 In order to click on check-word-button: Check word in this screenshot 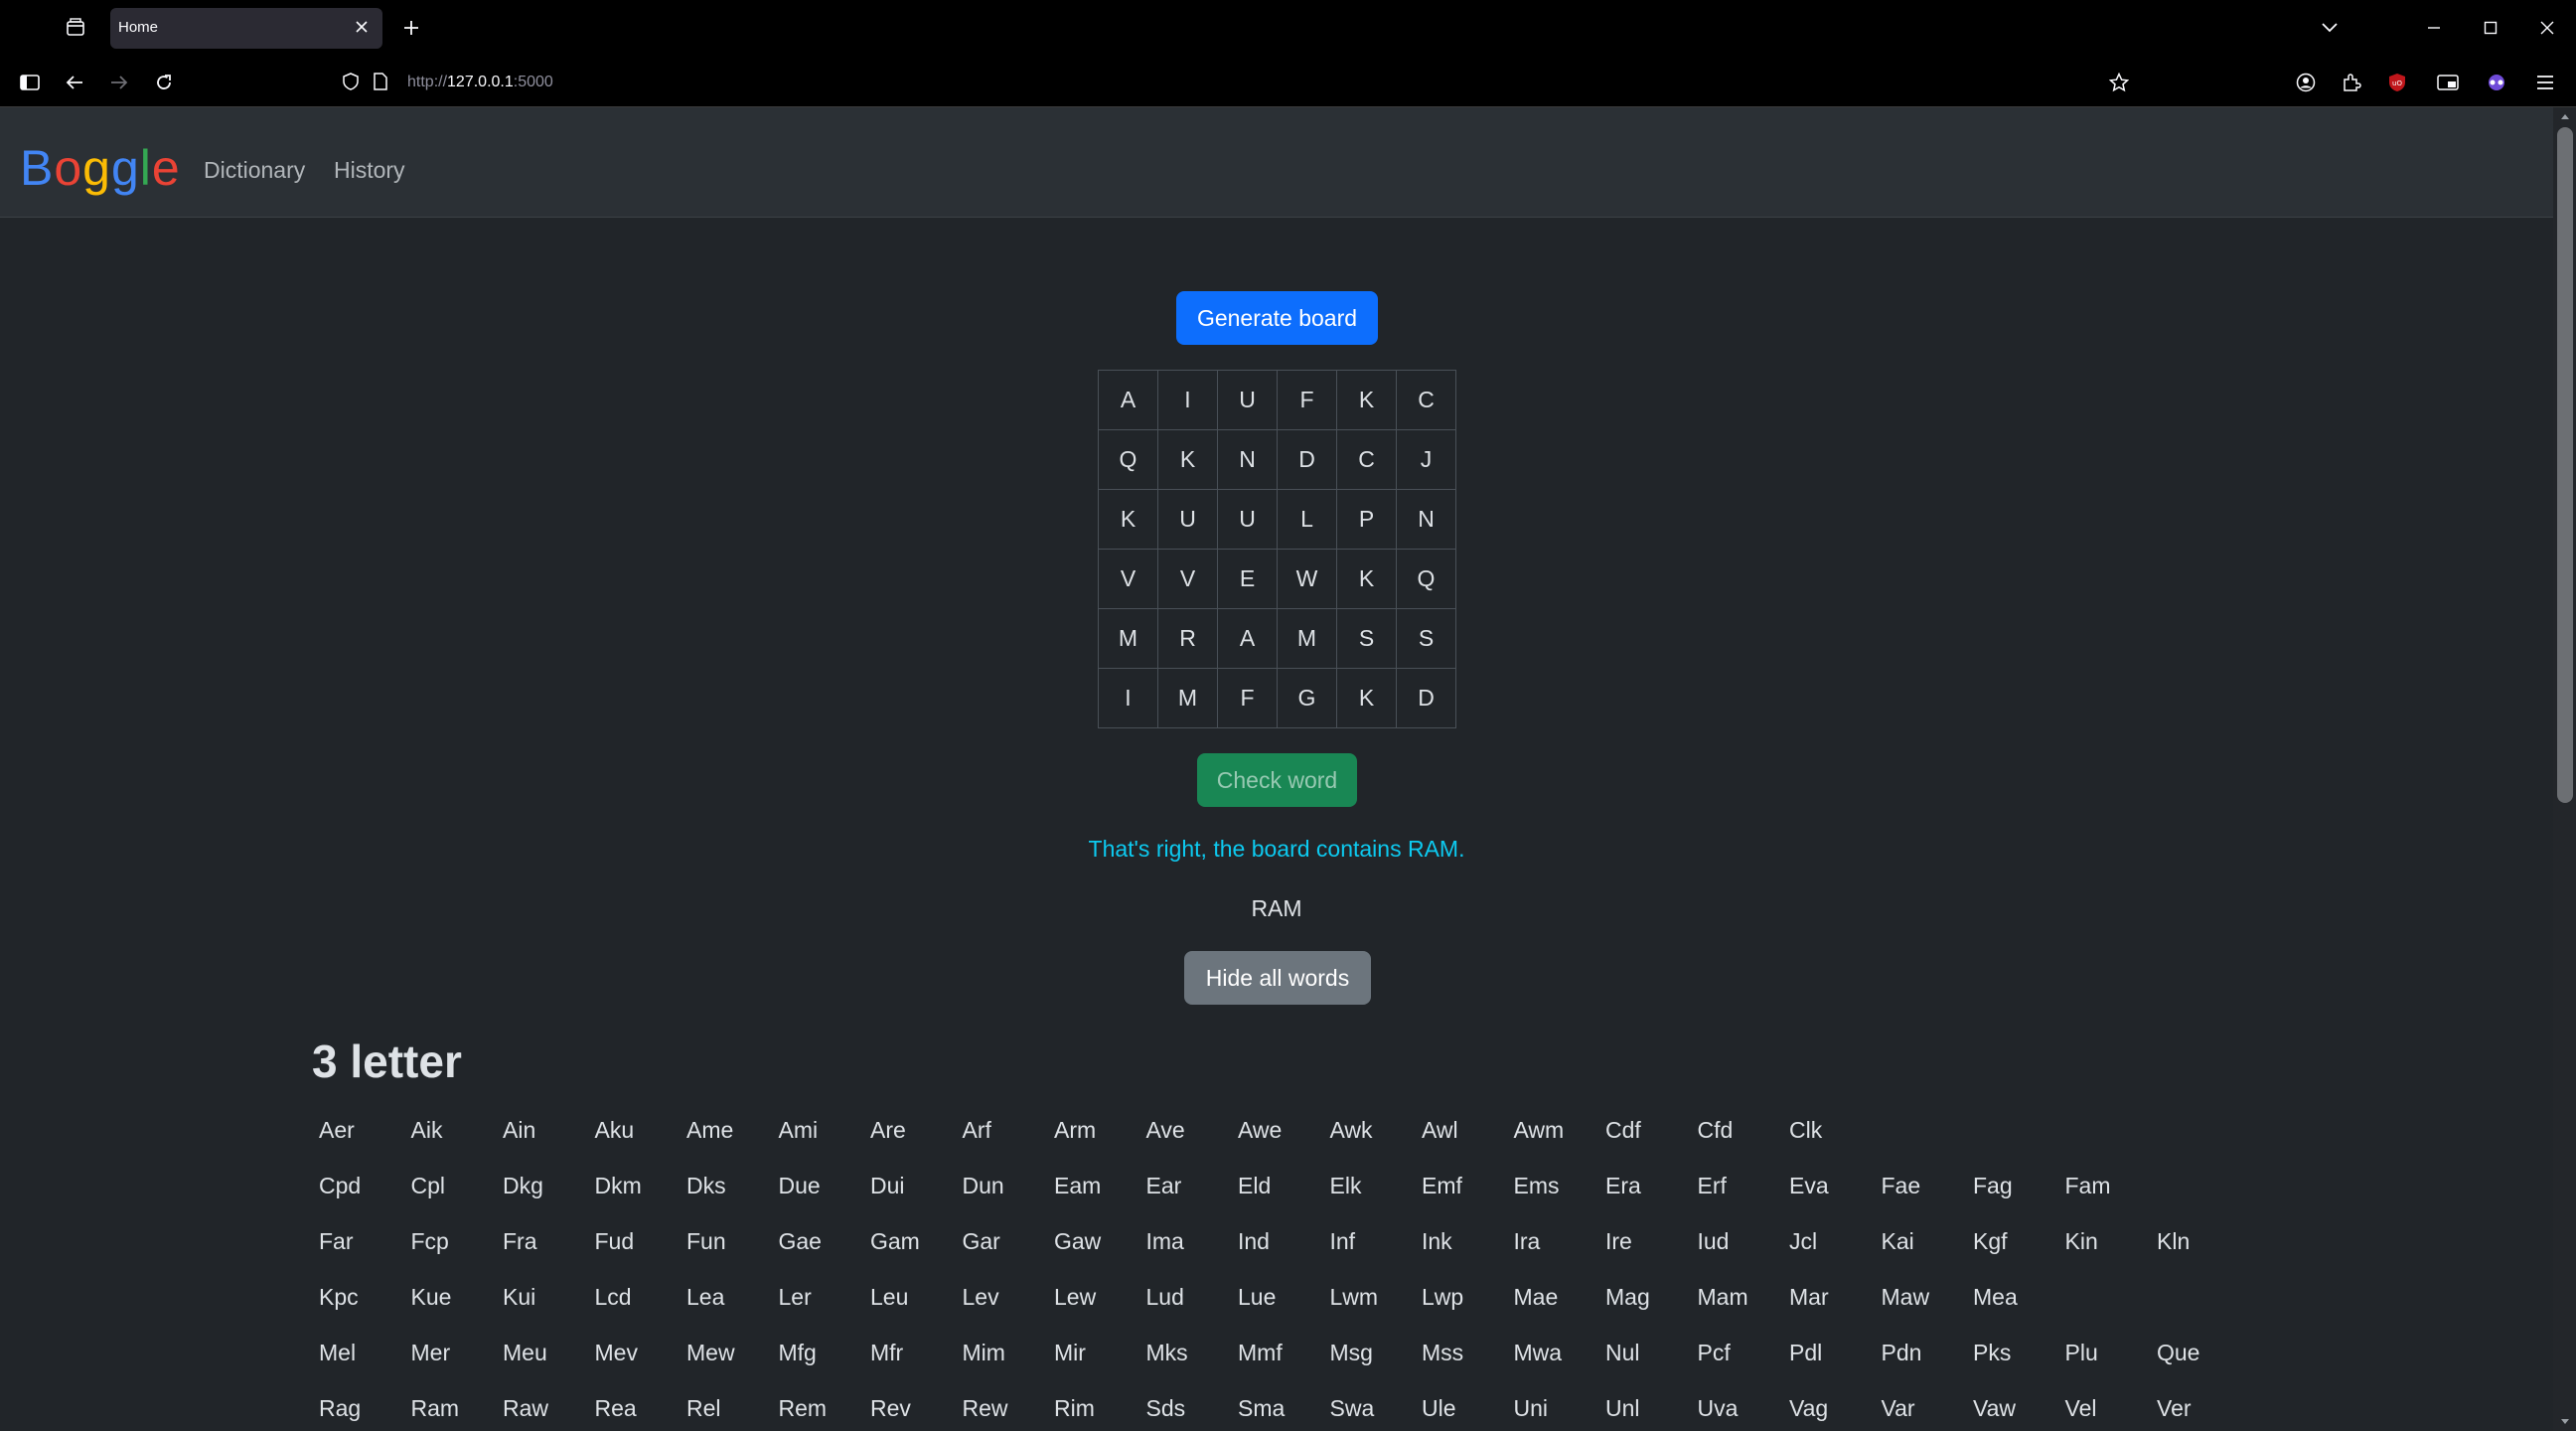, I will do `click(1277, 780)`.